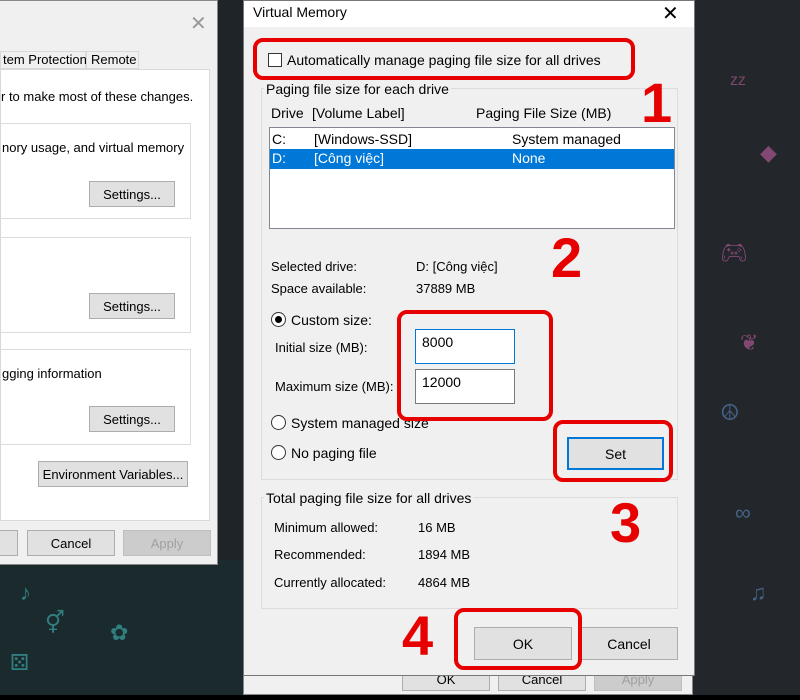 The width and height of the screenshot is (800, 700). What do you see at coordinates (613, 451) in the screenshot?
I see `highlight-step3` at bounding box center [613, 451].